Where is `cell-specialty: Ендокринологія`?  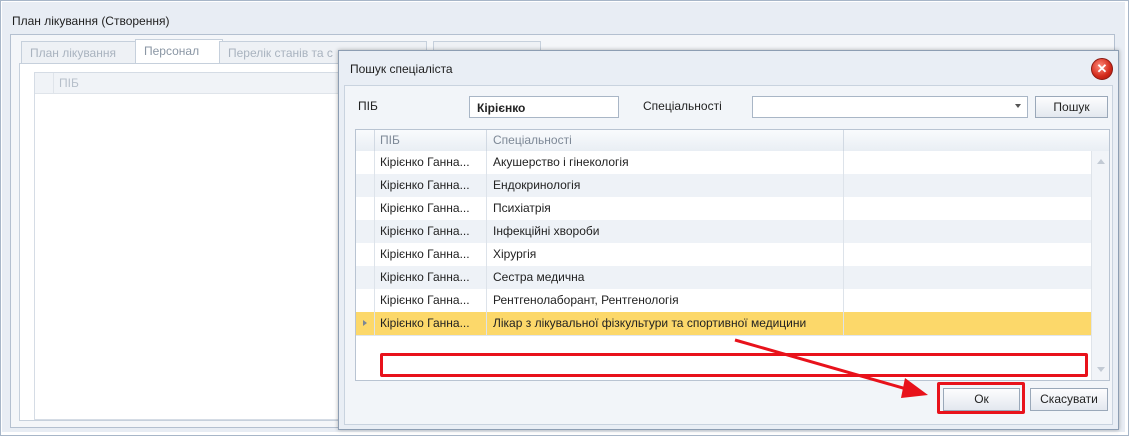
cell-specialty: Ендокринологія is located at coordinates (665, 185).